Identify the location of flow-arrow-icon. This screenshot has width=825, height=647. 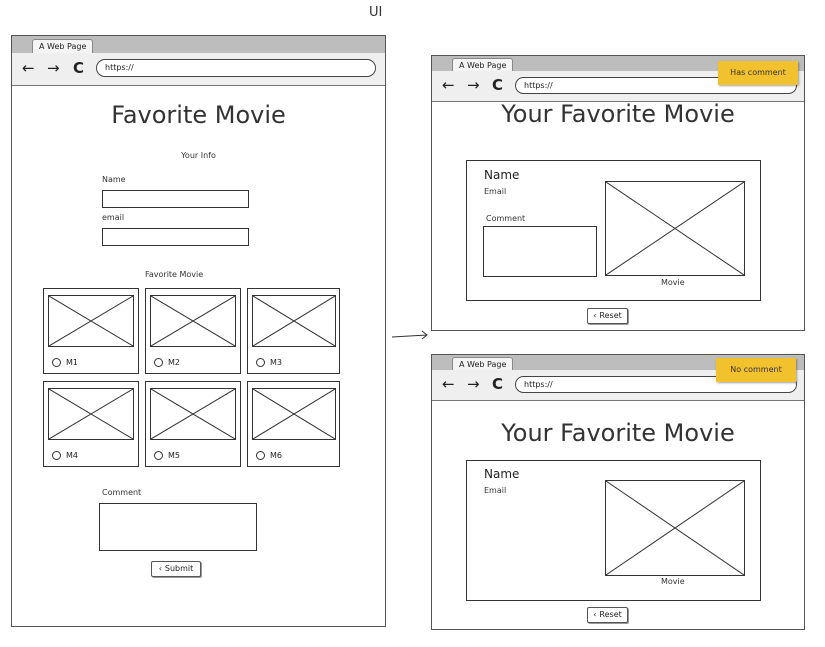
(410, 335).